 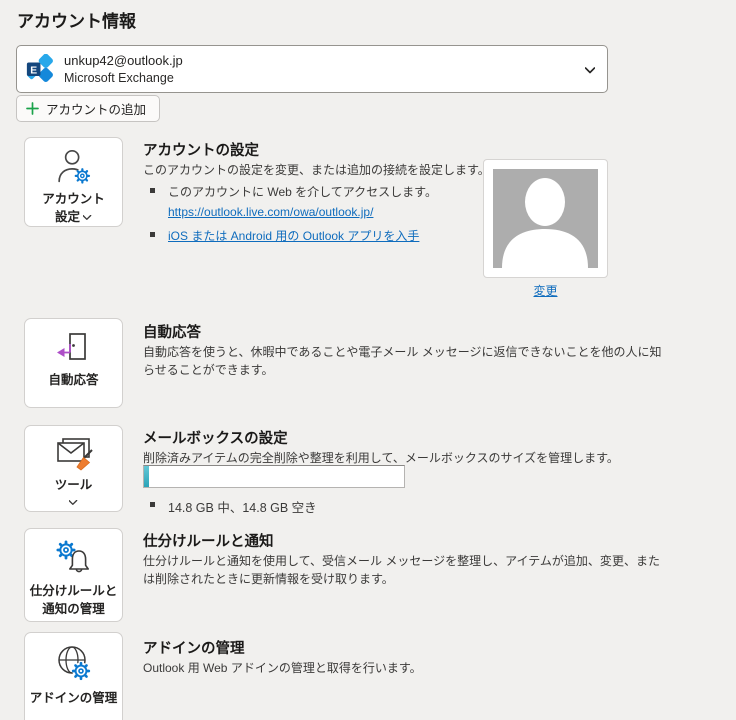 What do you see at coordinates (302, 192) in the screenshot?
I see `web-access-text: このアカウントに Web を介してアクセスします。` at bounding box center [302, 192].